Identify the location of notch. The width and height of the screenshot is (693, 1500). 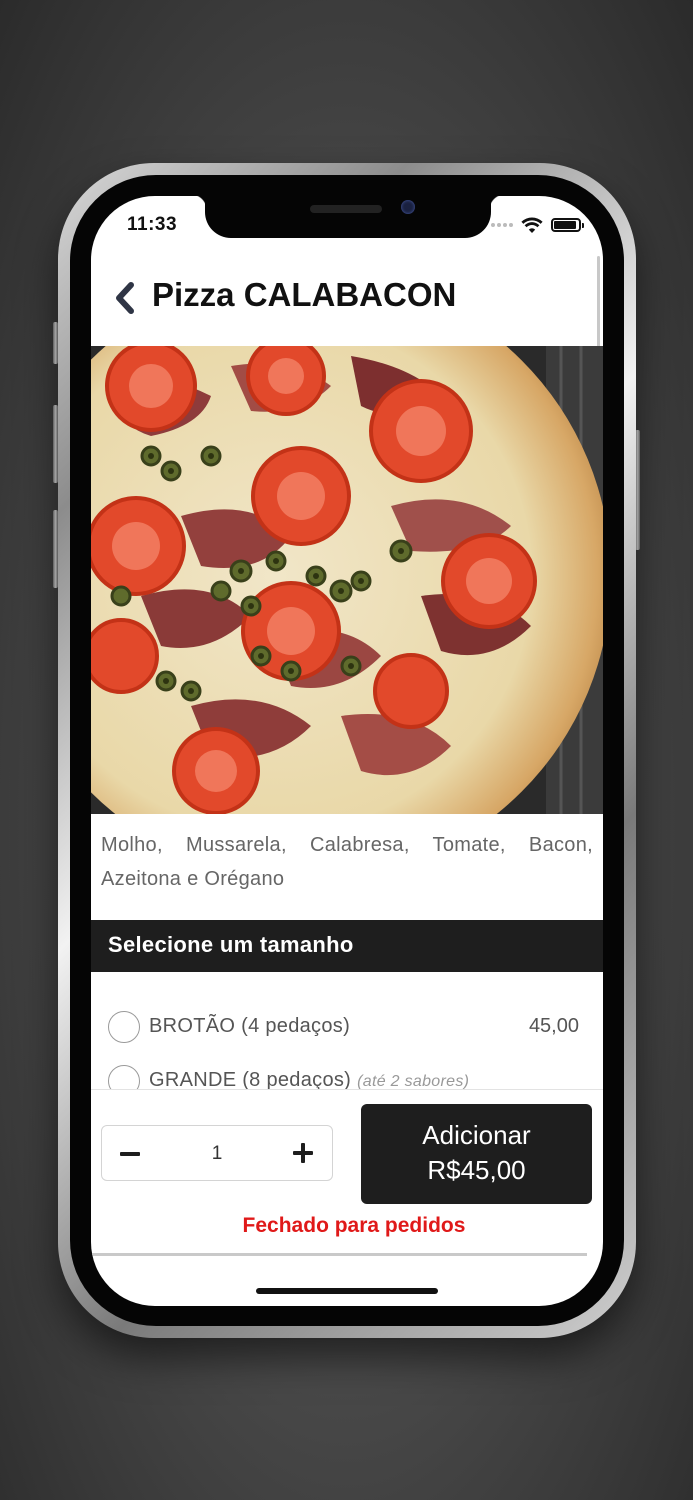
(348, 217).